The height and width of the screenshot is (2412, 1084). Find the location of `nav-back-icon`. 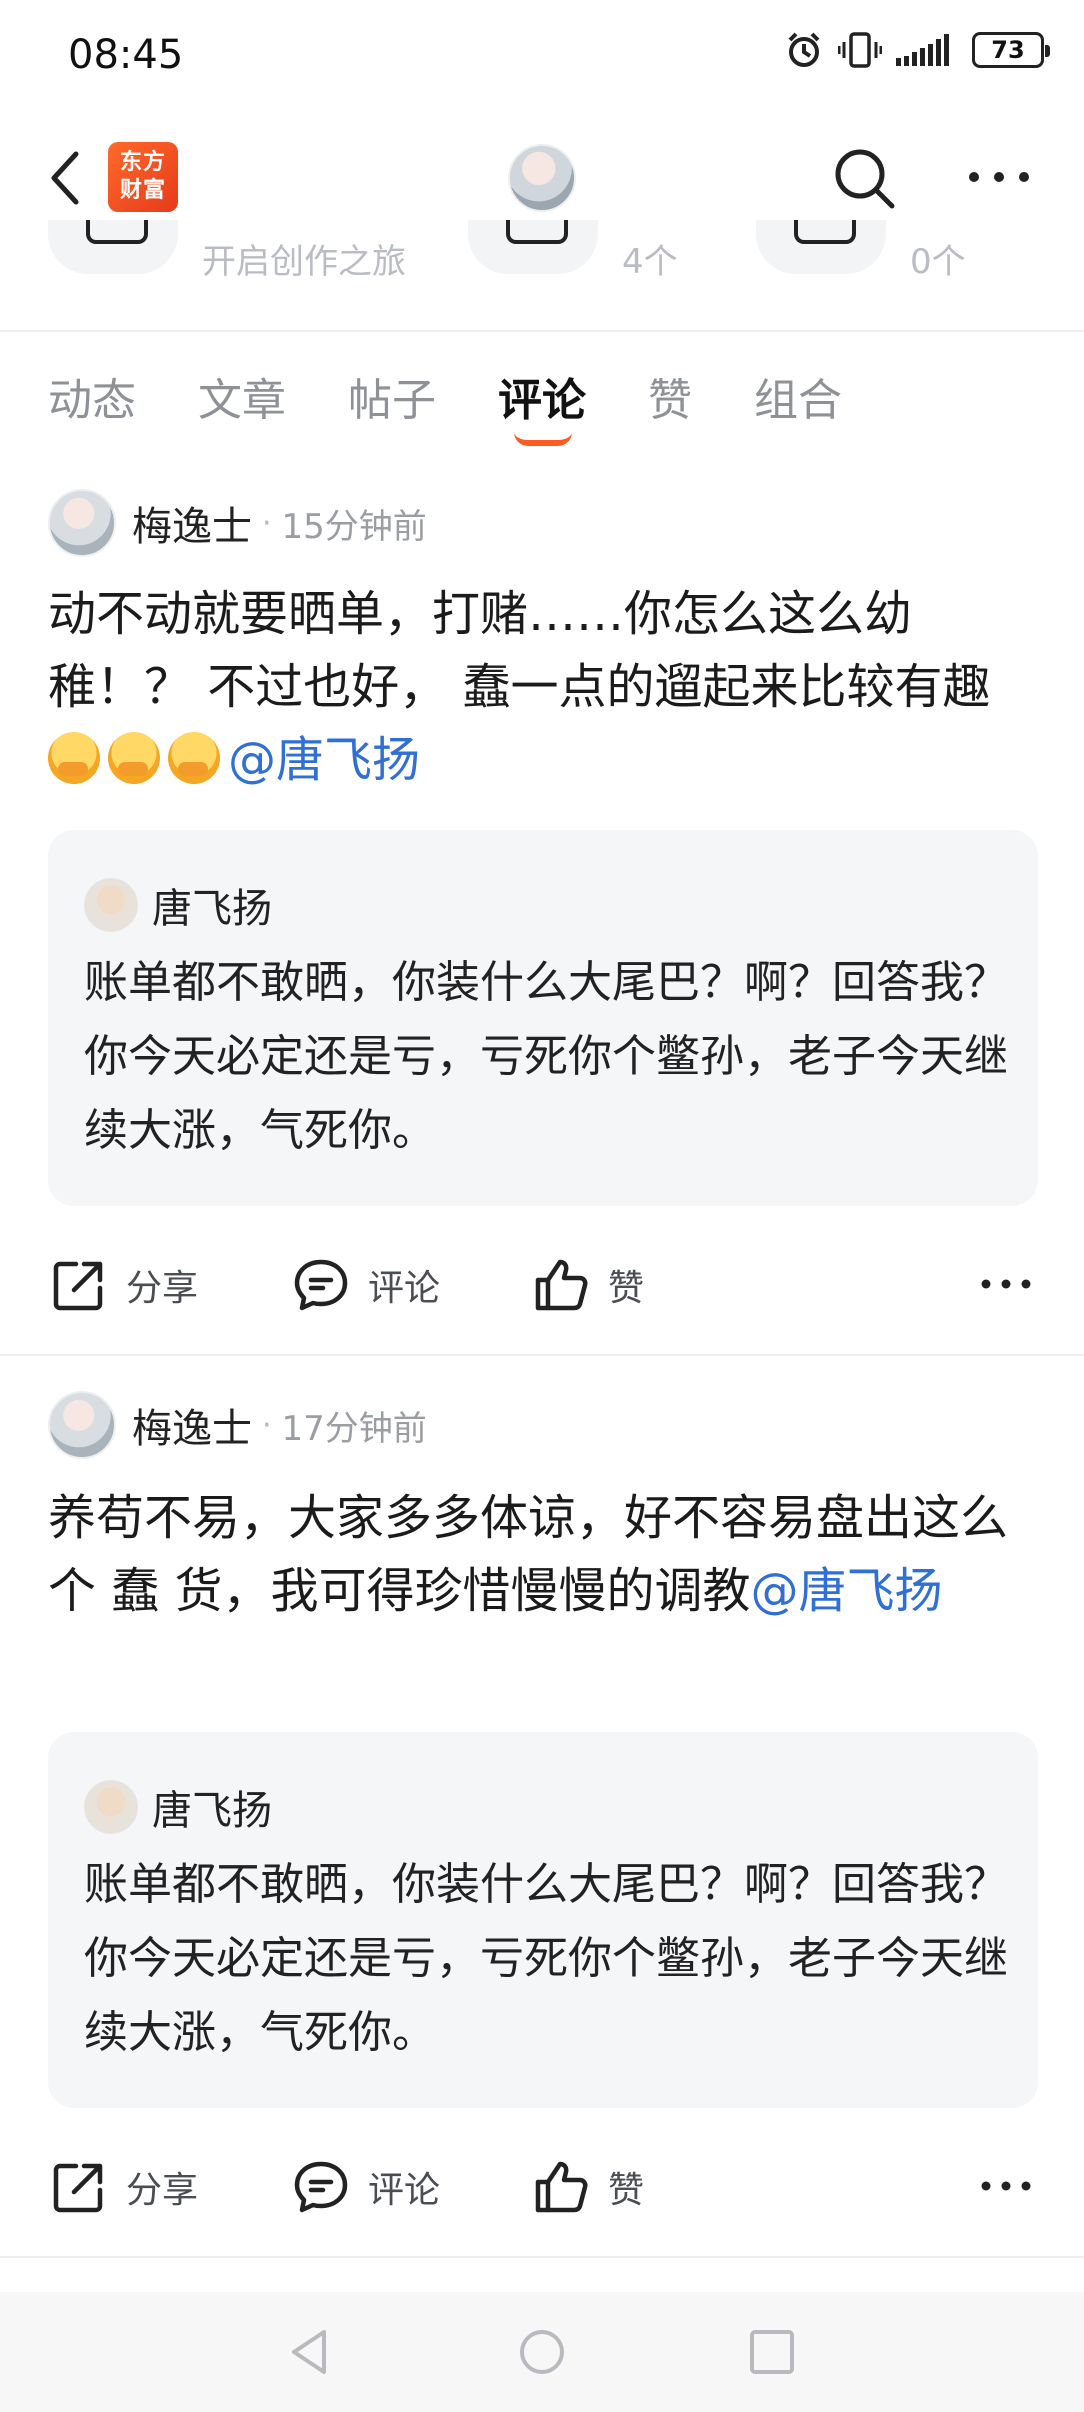

nav-back-icon is located at coordinates (310, 2352).